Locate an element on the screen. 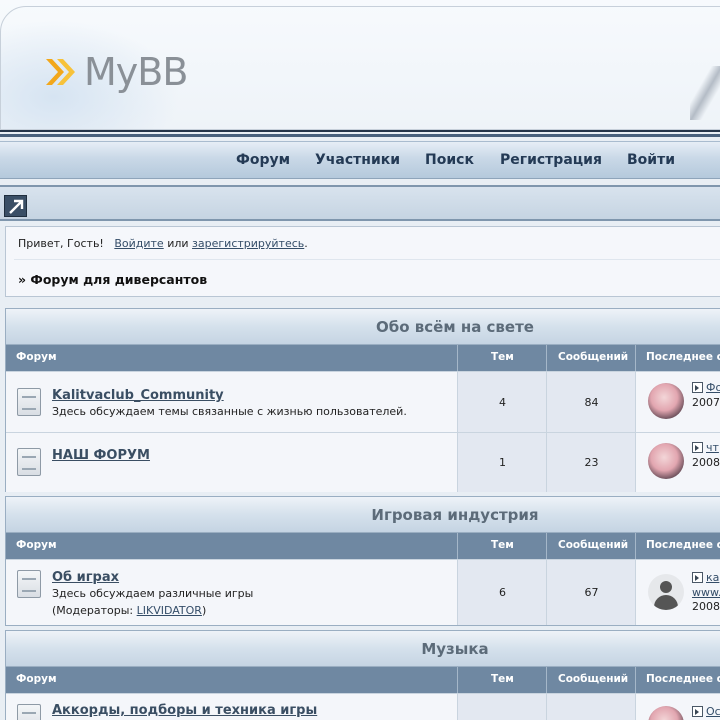 This screenshot has width=720, height=720. forum-row: НАШ ФОРУМ 1 23 чт 2008 is located at coordinates (363, 462).